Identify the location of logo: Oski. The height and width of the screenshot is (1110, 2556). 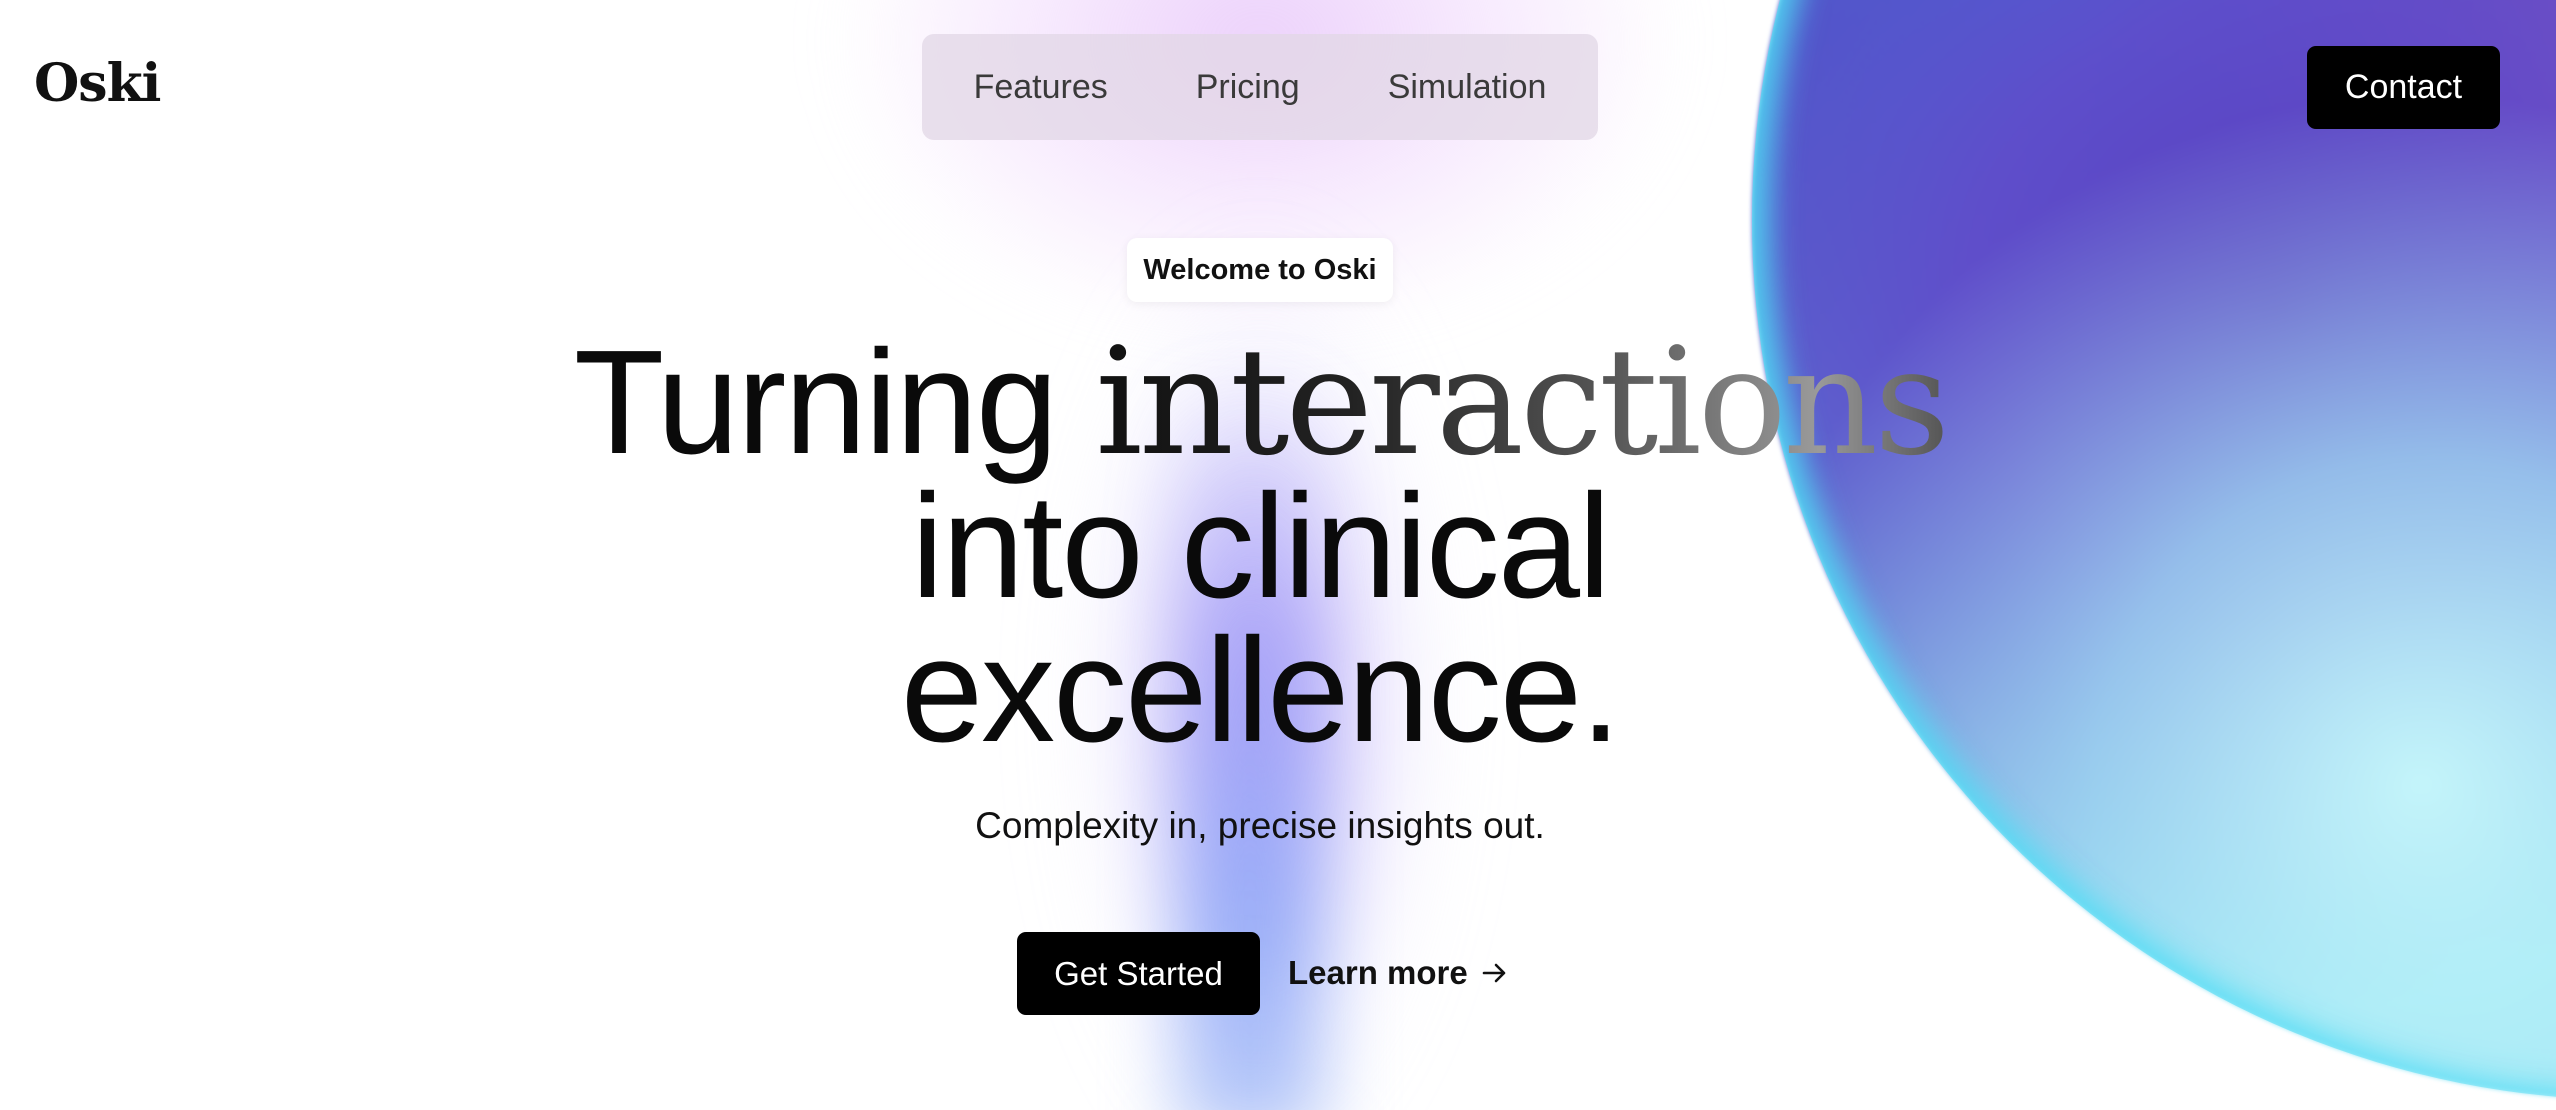
(97, 84).